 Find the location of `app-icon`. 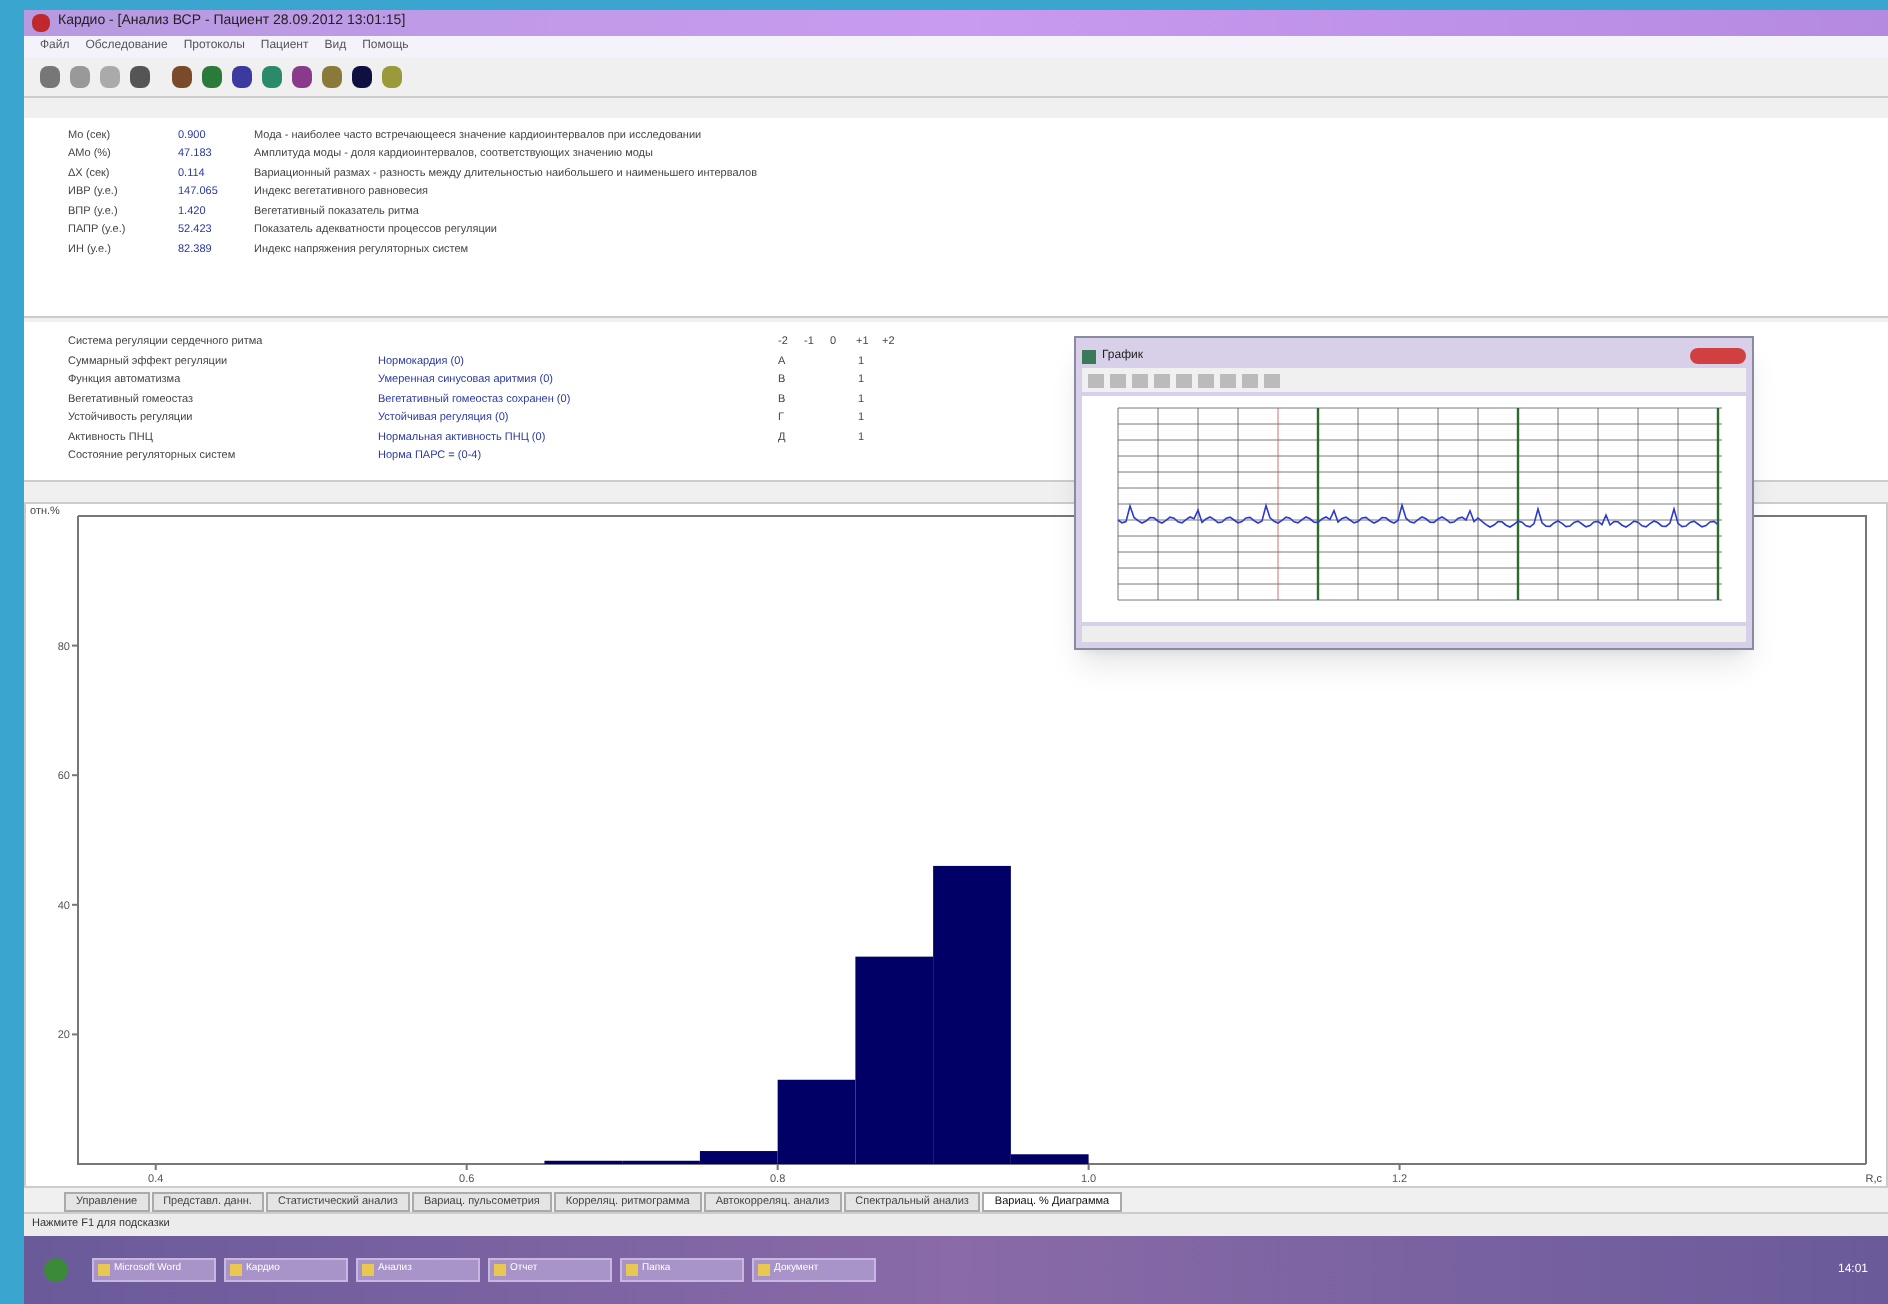

app-icon is located at coordinates (41, 23).